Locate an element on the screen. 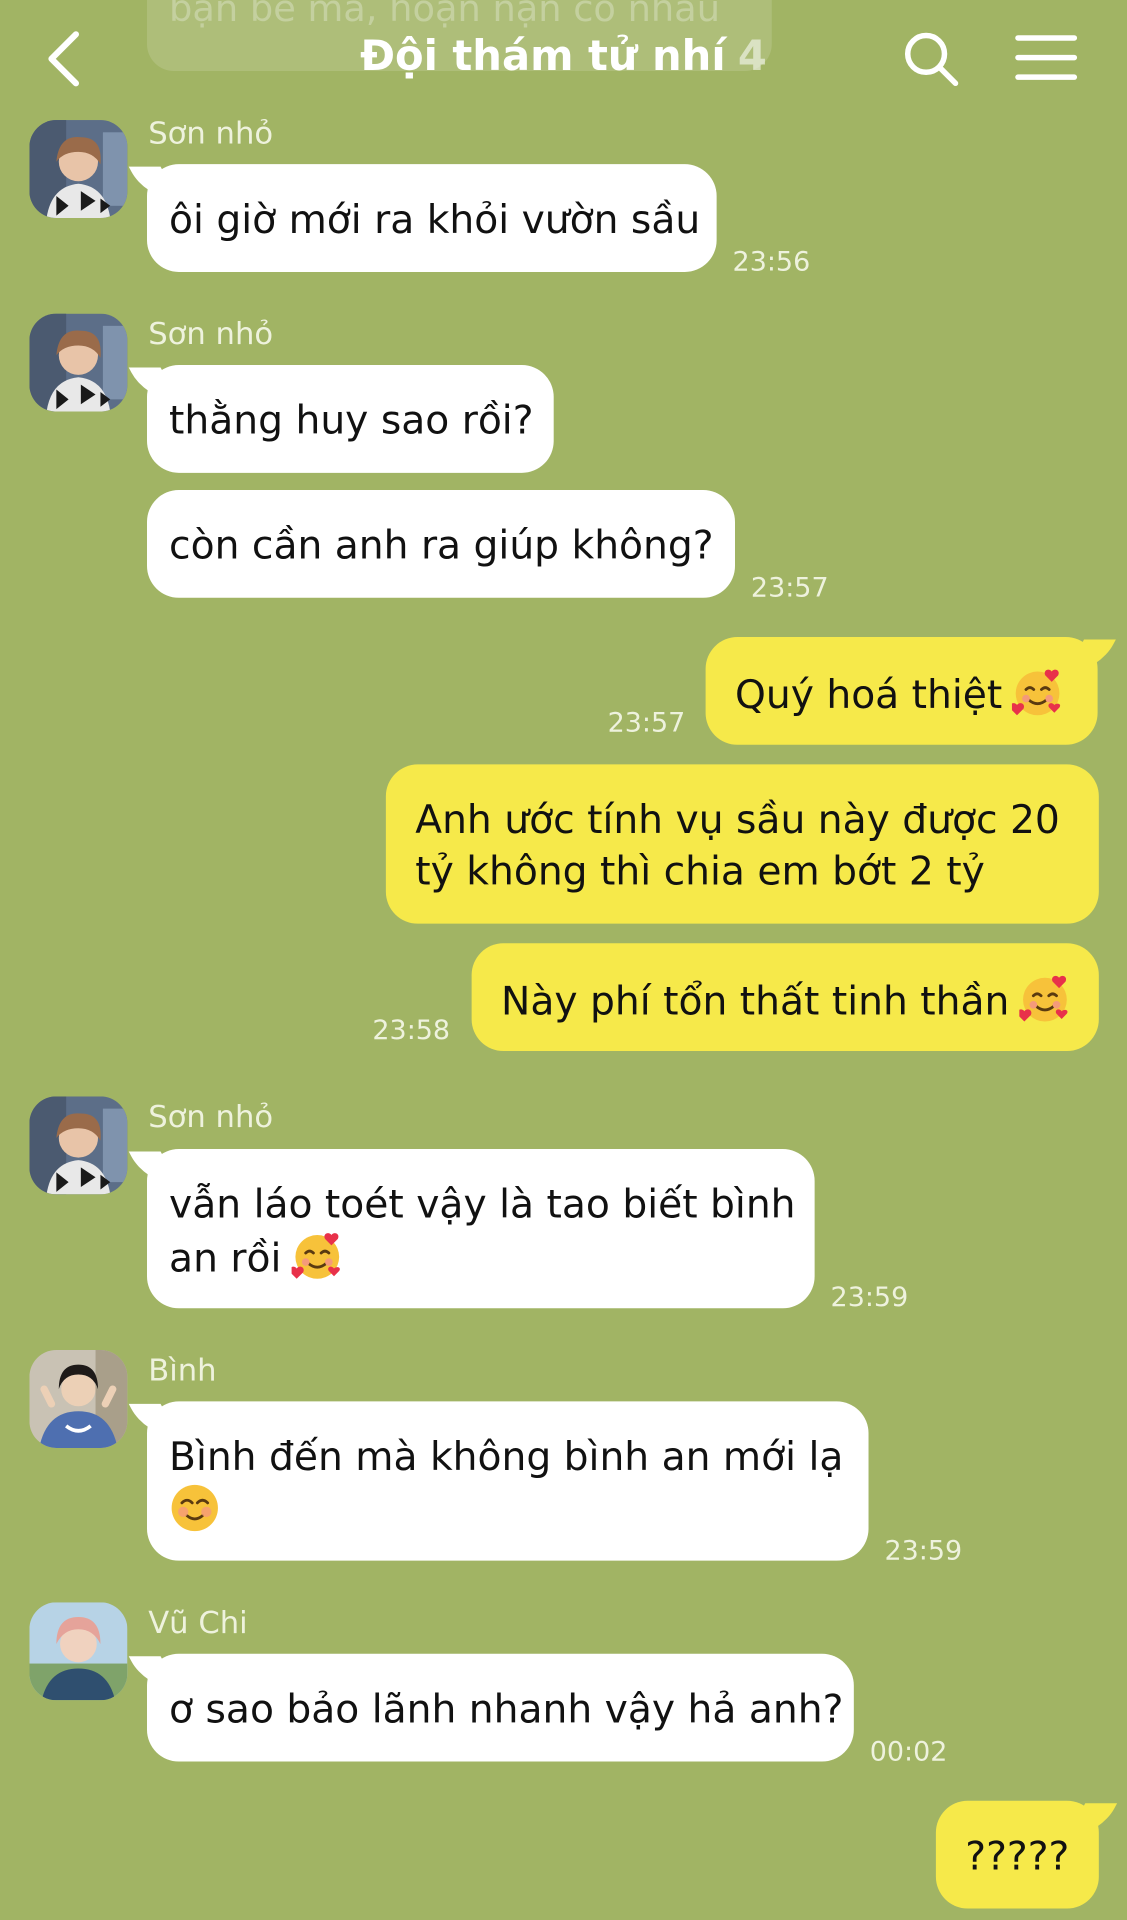 This screenshot has width=1127, height=1920. message-text: ????? is located at coordinates (1017, 1856).